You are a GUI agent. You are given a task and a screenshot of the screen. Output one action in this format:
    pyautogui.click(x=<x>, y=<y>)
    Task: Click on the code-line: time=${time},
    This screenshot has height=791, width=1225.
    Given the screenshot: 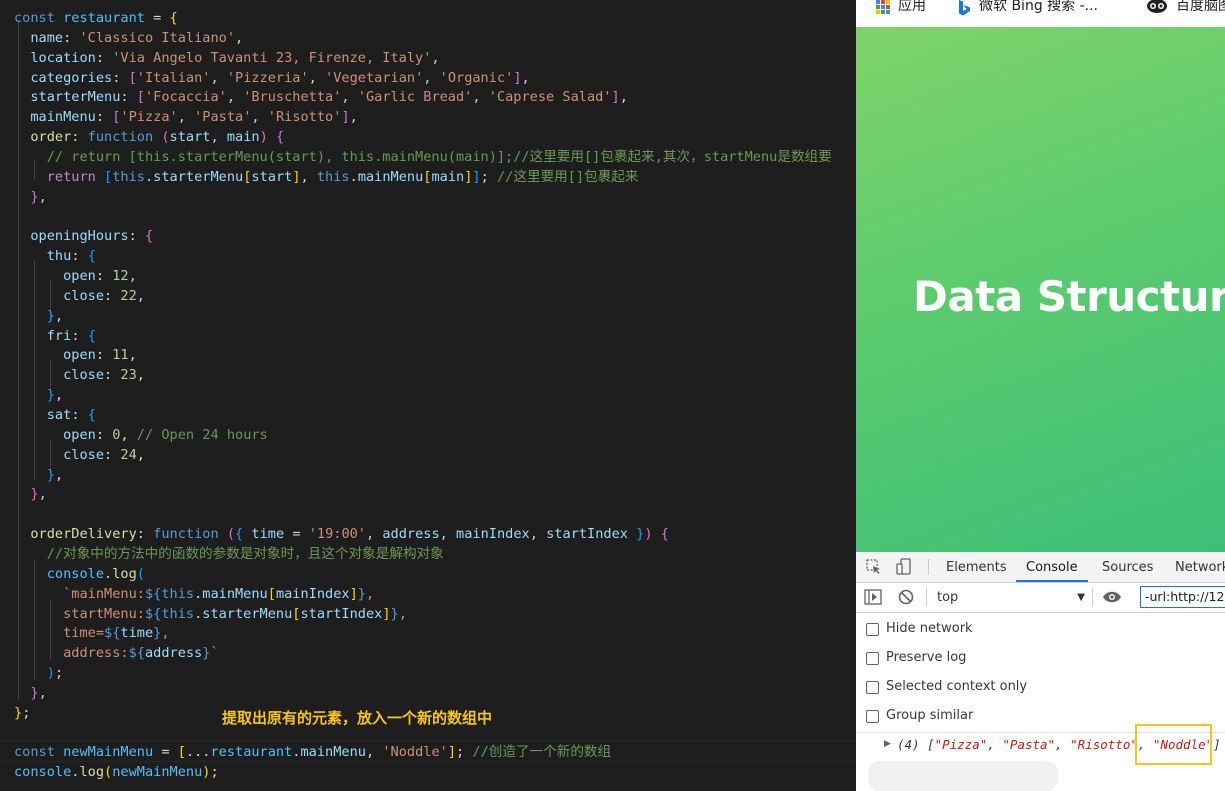 What is the action you would take?
    pyautogui.click(x=91, y=633)
    